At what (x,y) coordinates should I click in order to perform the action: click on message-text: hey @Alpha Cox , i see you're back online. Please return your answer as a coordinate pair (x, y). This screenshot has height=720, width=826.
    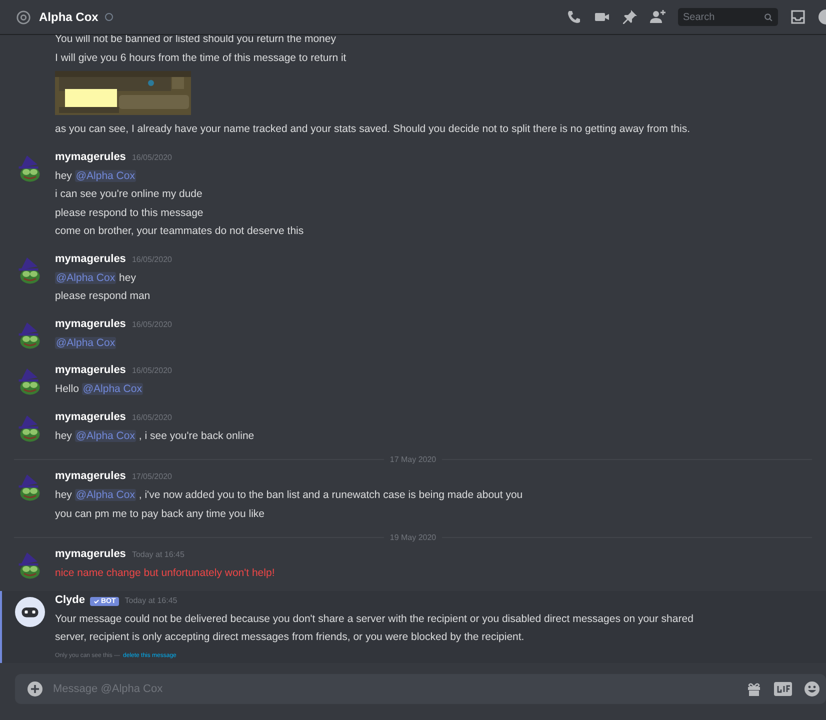
    Looking at the image, I should click on (155, 436).